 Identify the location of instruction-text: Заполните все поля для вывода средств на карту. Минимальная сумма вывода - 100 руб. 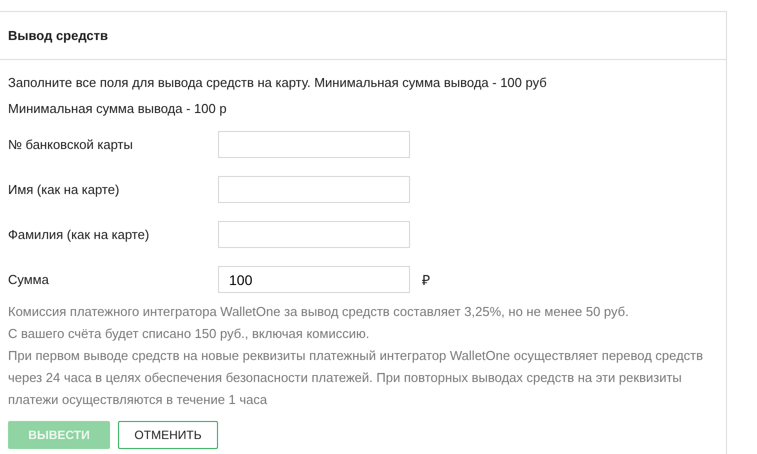
(278, 83).